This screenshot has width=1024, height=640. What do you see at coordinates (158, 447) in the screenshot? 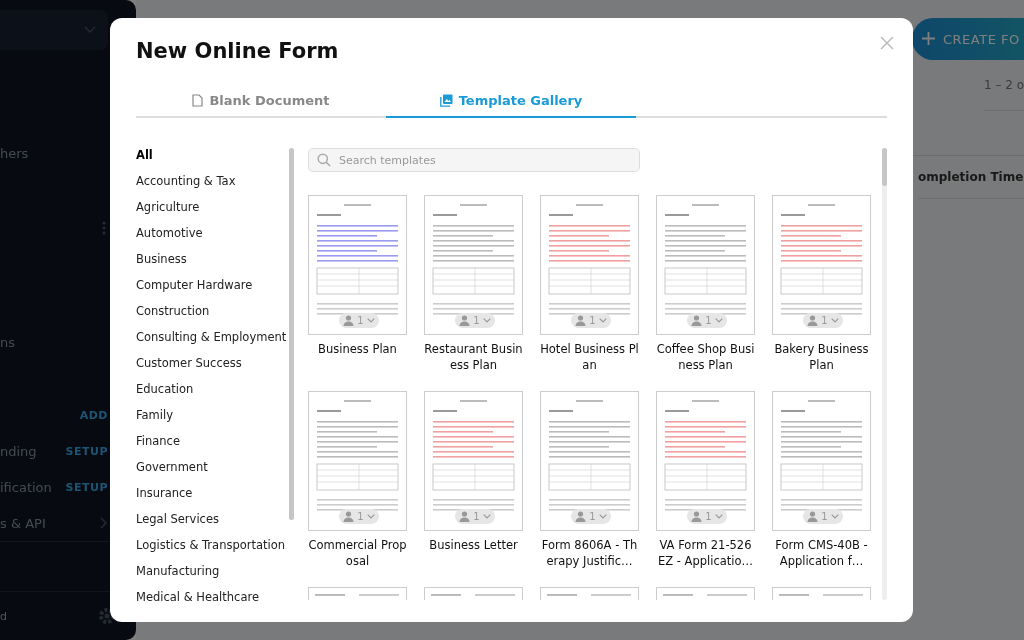
I see `category-item: Finance` at bounding box center [158, 447].